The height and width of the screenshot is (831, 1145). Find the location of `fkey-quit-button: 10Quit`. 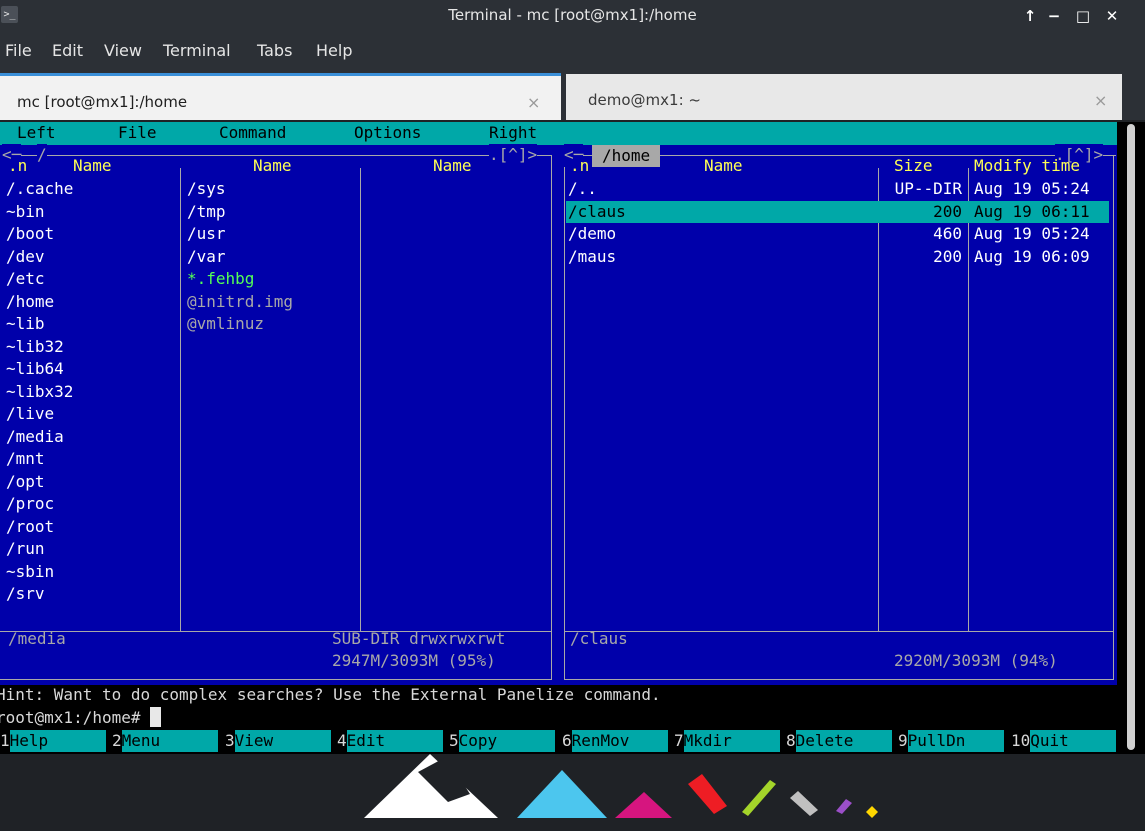

fkey-quit-button: 10Quit is located at coordinates (1067, 741).